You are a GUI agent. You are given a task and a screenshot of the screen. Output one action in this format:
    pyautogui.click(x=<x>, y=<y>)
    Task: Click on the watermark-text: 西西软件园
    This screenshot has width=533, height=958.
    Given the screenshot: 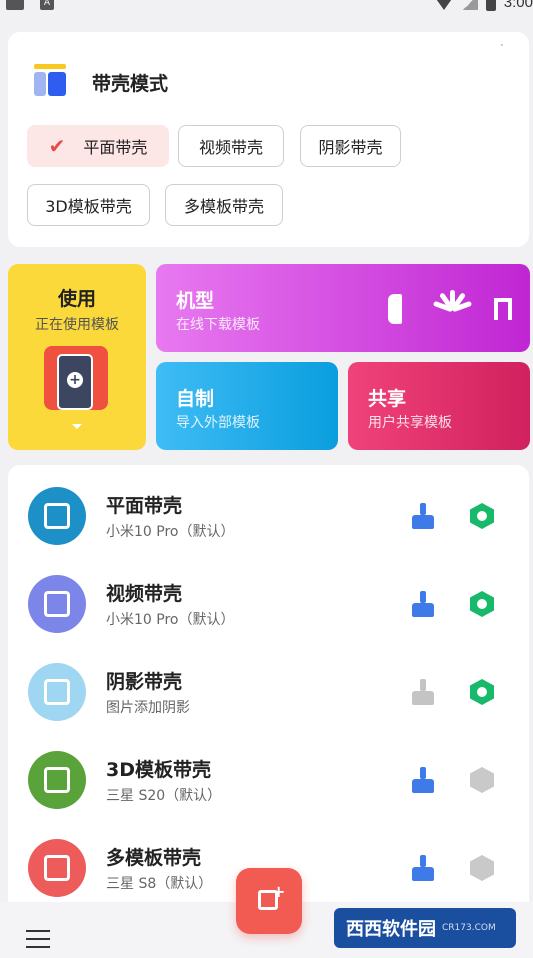 What is the action you would take?
    pyautogui.click(x=391, y=929)
    